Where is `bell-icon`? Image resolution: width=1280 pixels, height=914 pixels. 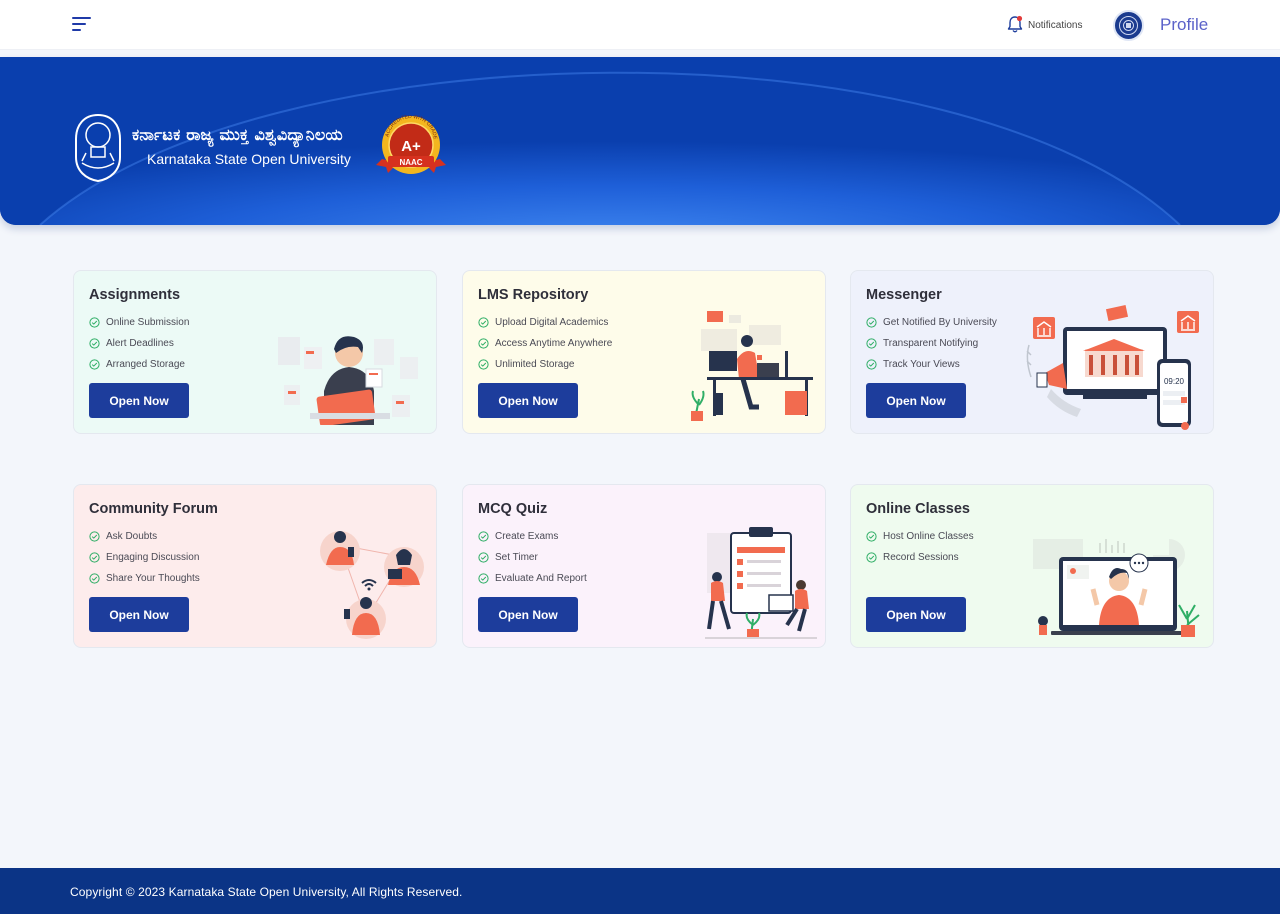 bell-icon is located at coordinates (1015, 24).